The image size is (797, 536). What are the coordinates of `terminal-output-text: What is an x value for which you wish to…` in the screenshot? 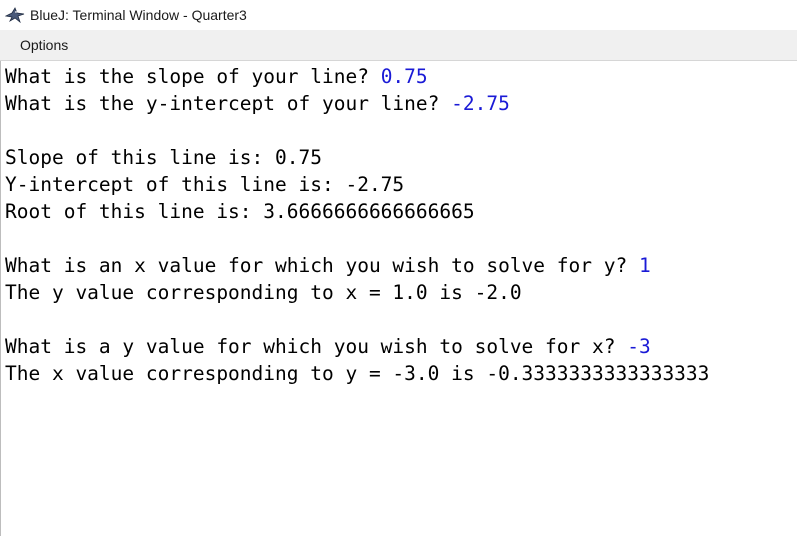 It's located at (322, 265).